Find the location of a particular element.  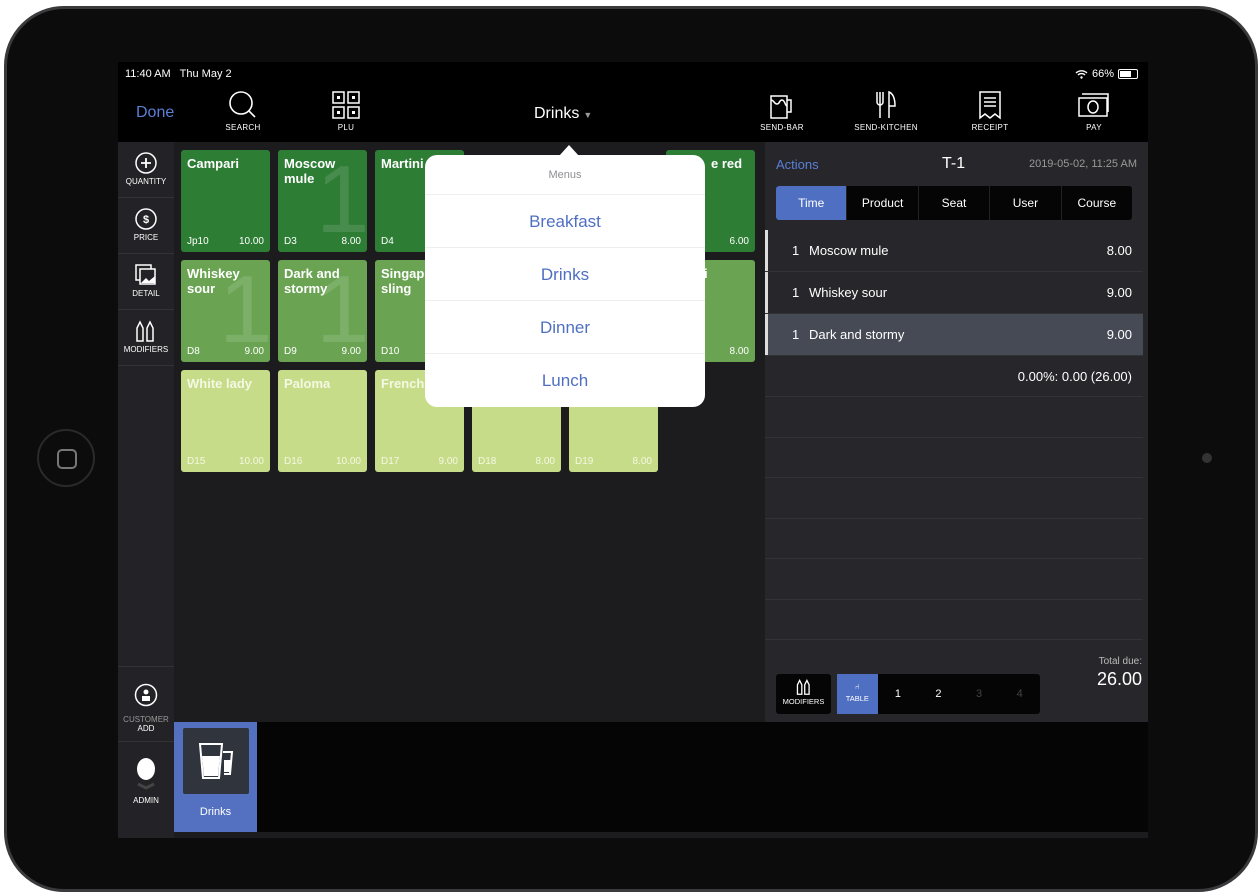

tile-code: D18 is located at coordinates (487, 461).